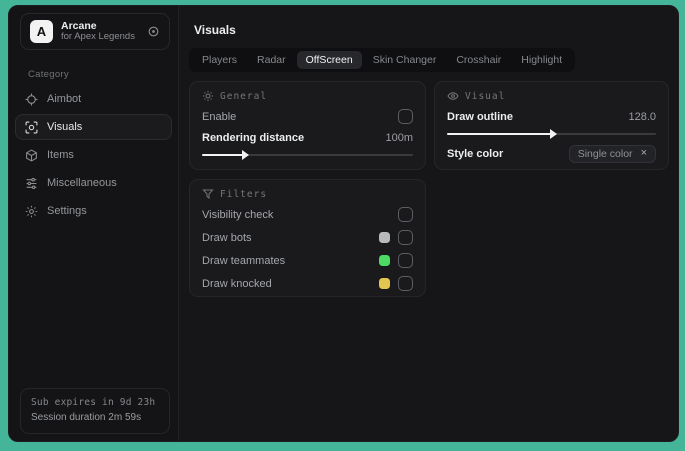 The height and width of the screenshot is (451, 685). What do you see at coordinates (64, 99) in the screenshot?
I see `sidebar-item-label: Aimbot` at bounding box center [64, 99].